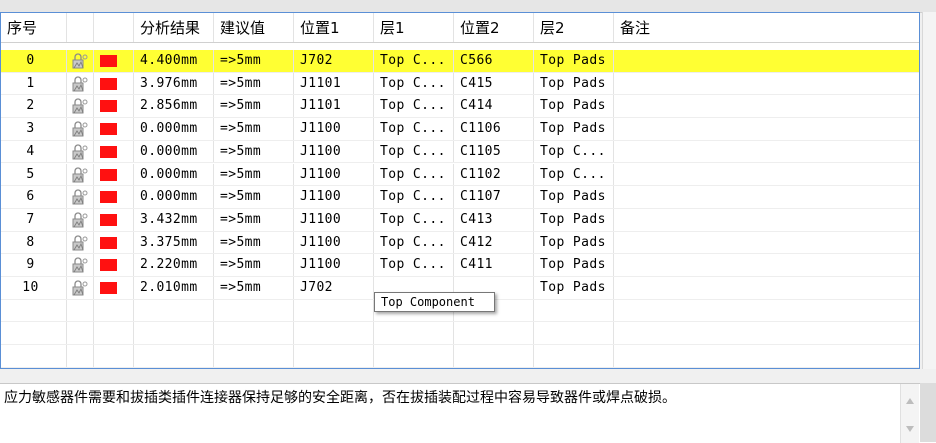  I want to click on column-header-suggested: 建议值, so click(254, 27).